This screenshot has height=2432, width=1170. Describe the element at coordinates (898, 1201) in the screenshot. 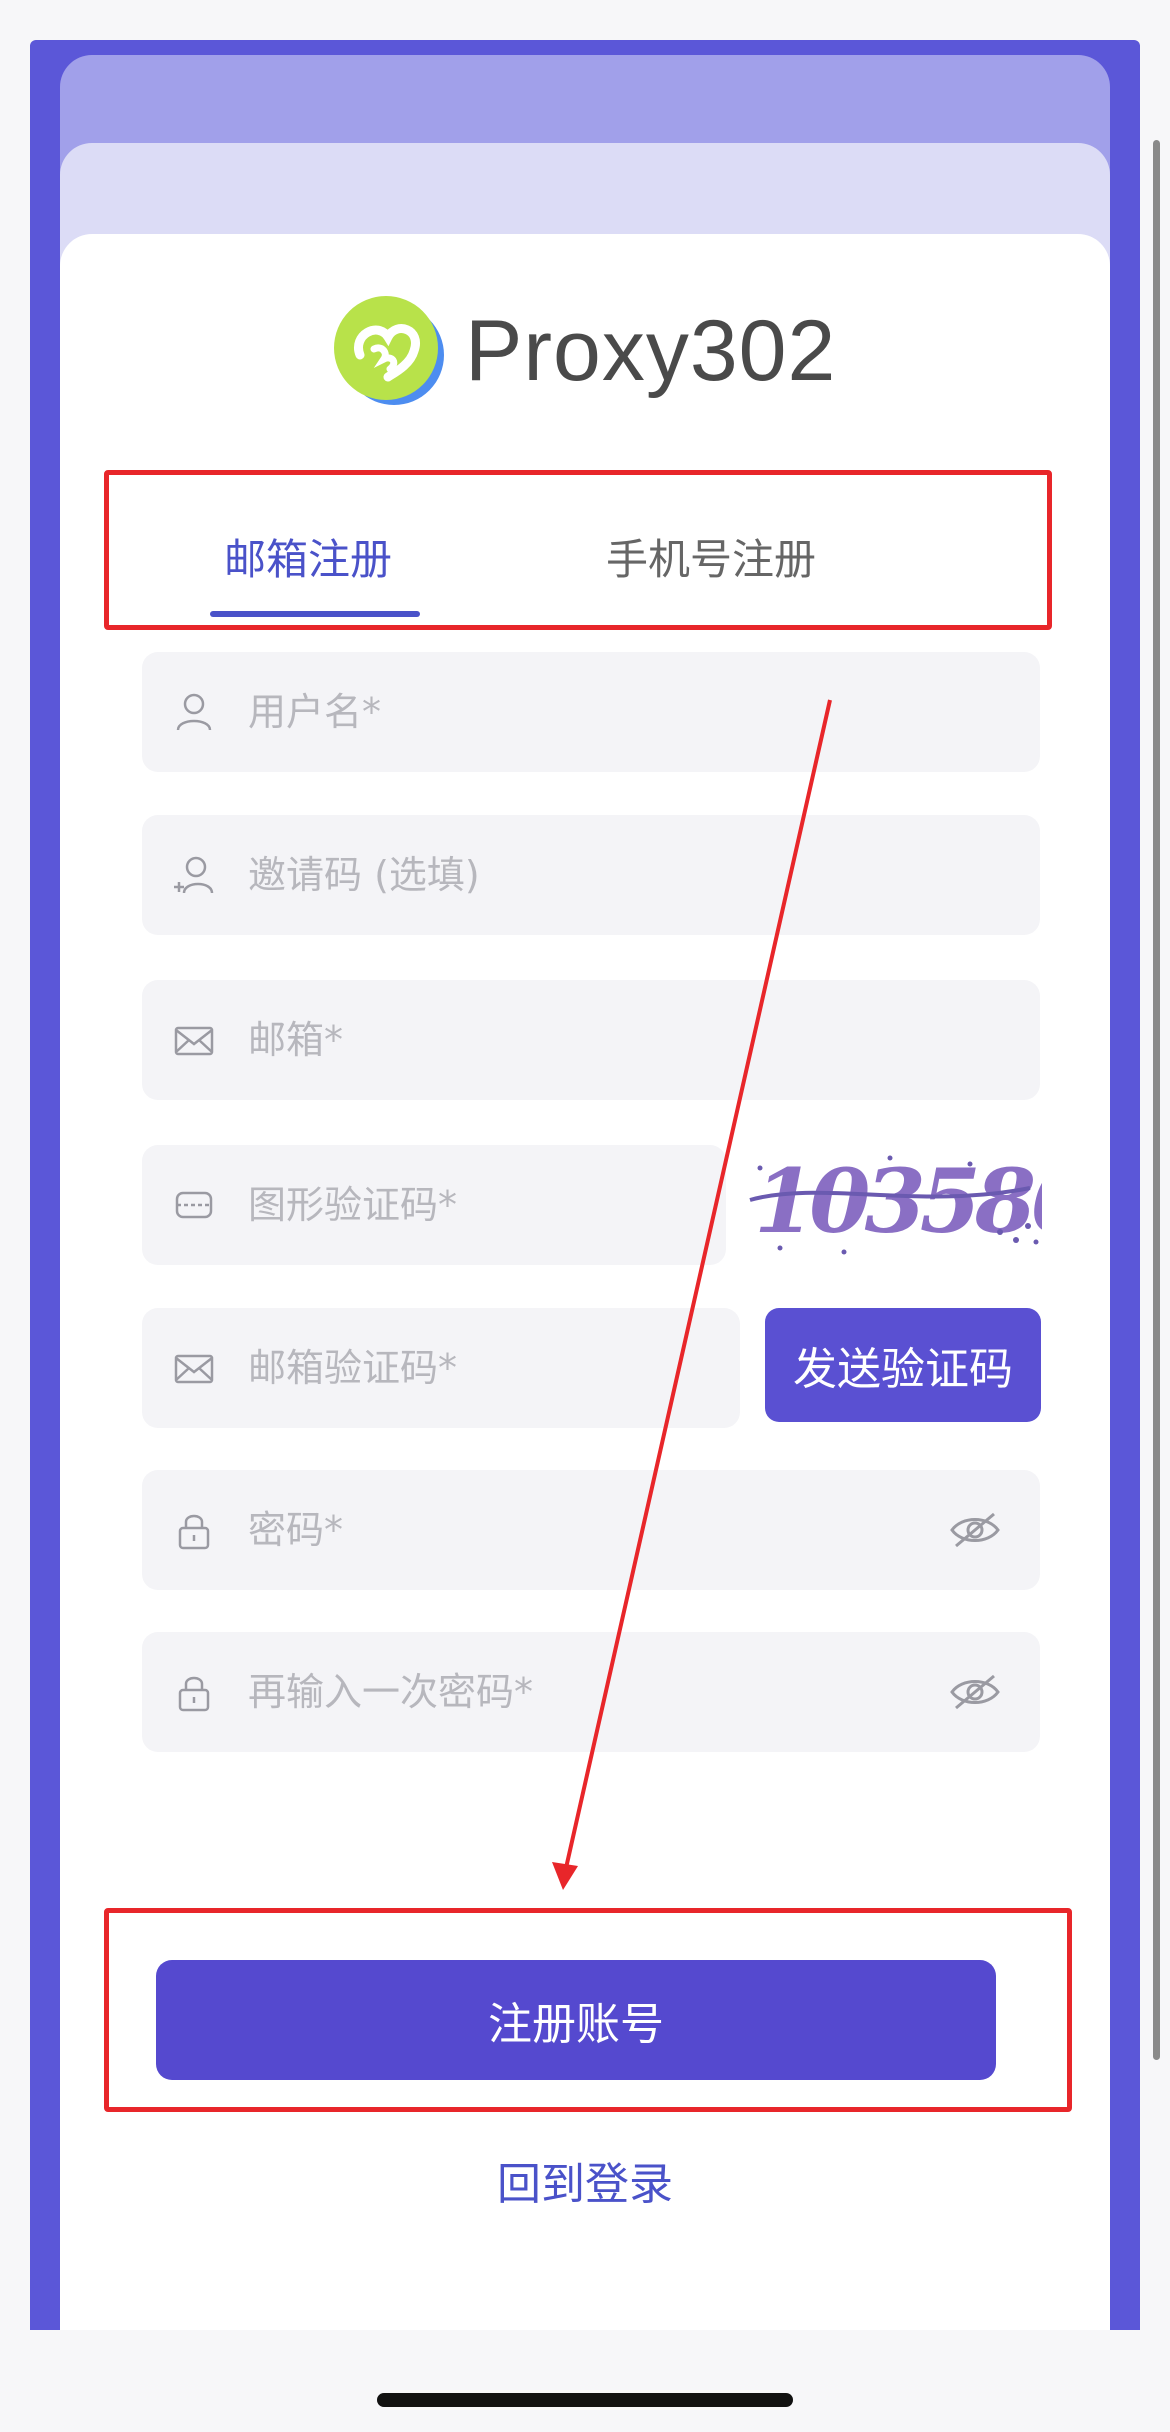

I see `captcha-text: 103586` at that location.